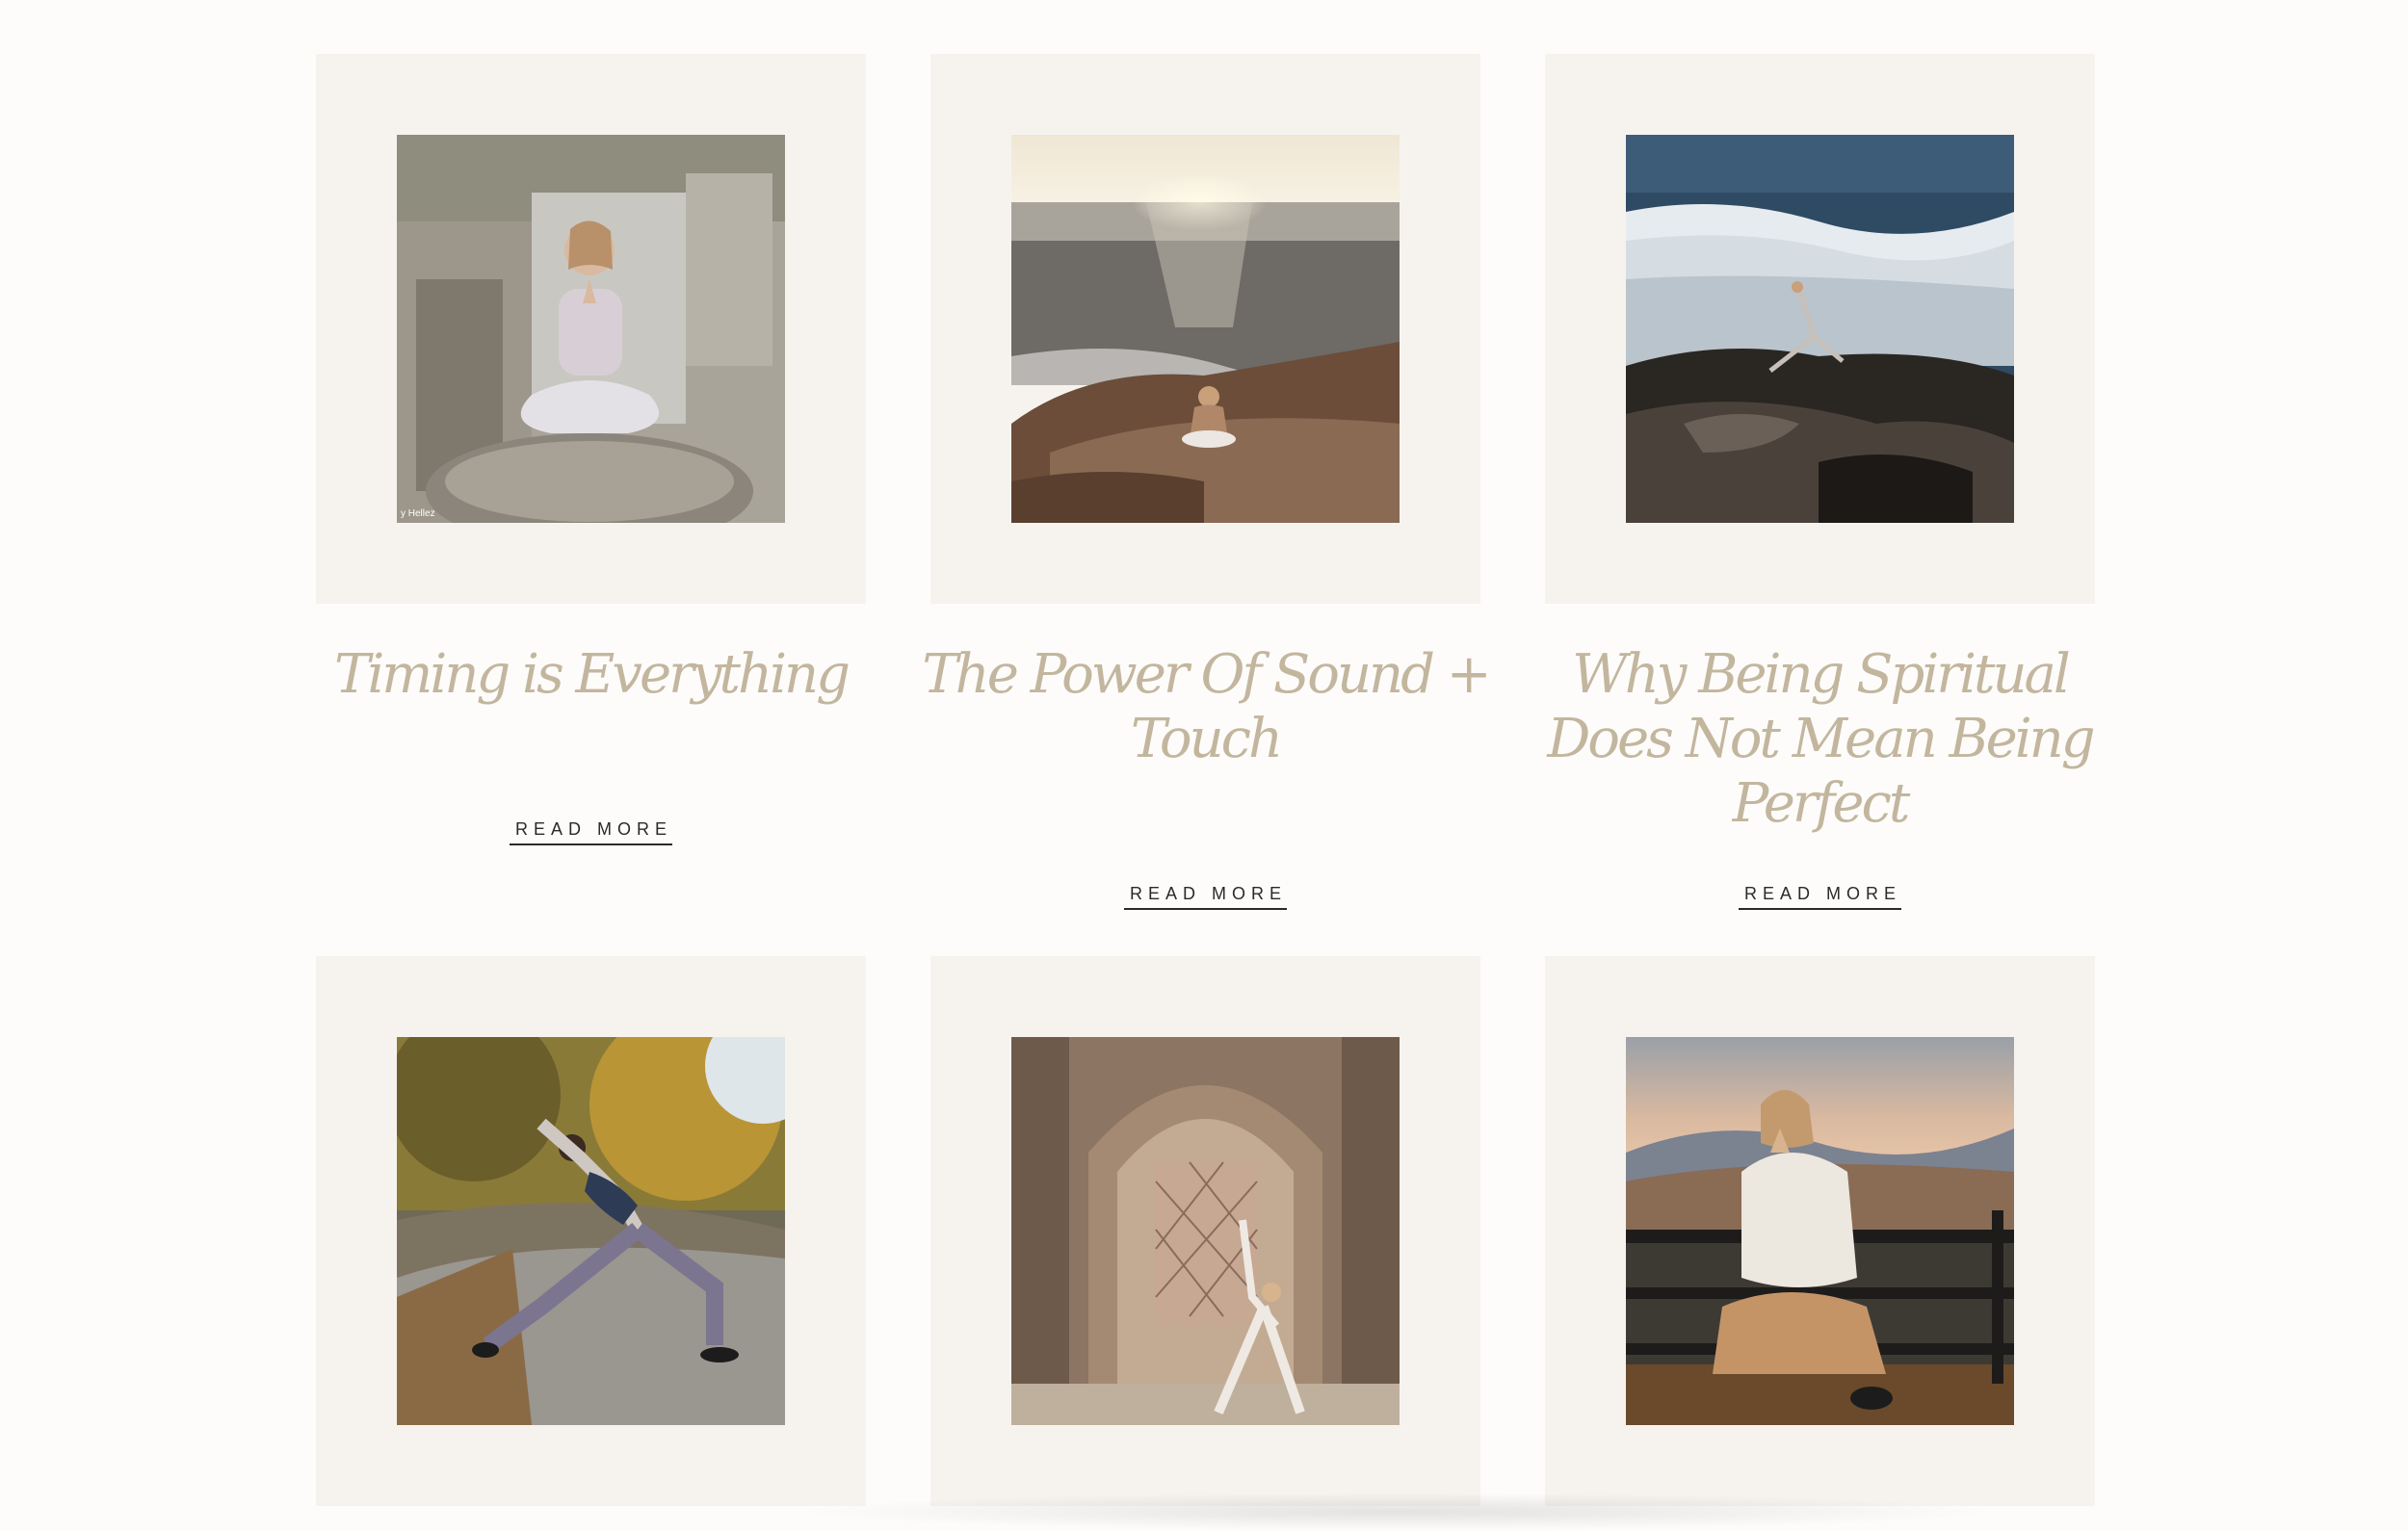 This screenshot has width=2408, height=1531. Describe the element at coordinates (1396, 1511) in the screenshot. I see `bottom-shadow` at that location.